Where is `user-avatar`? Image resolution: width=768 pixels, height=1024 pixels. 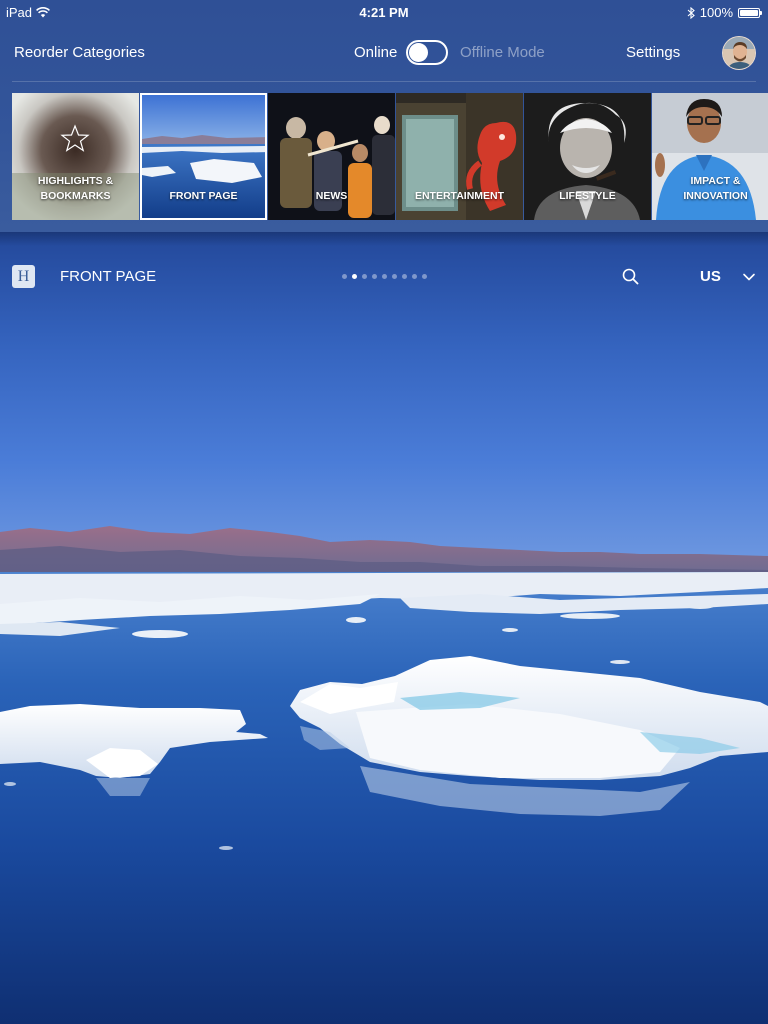
user-avatar is located at coordinates (739, 53).